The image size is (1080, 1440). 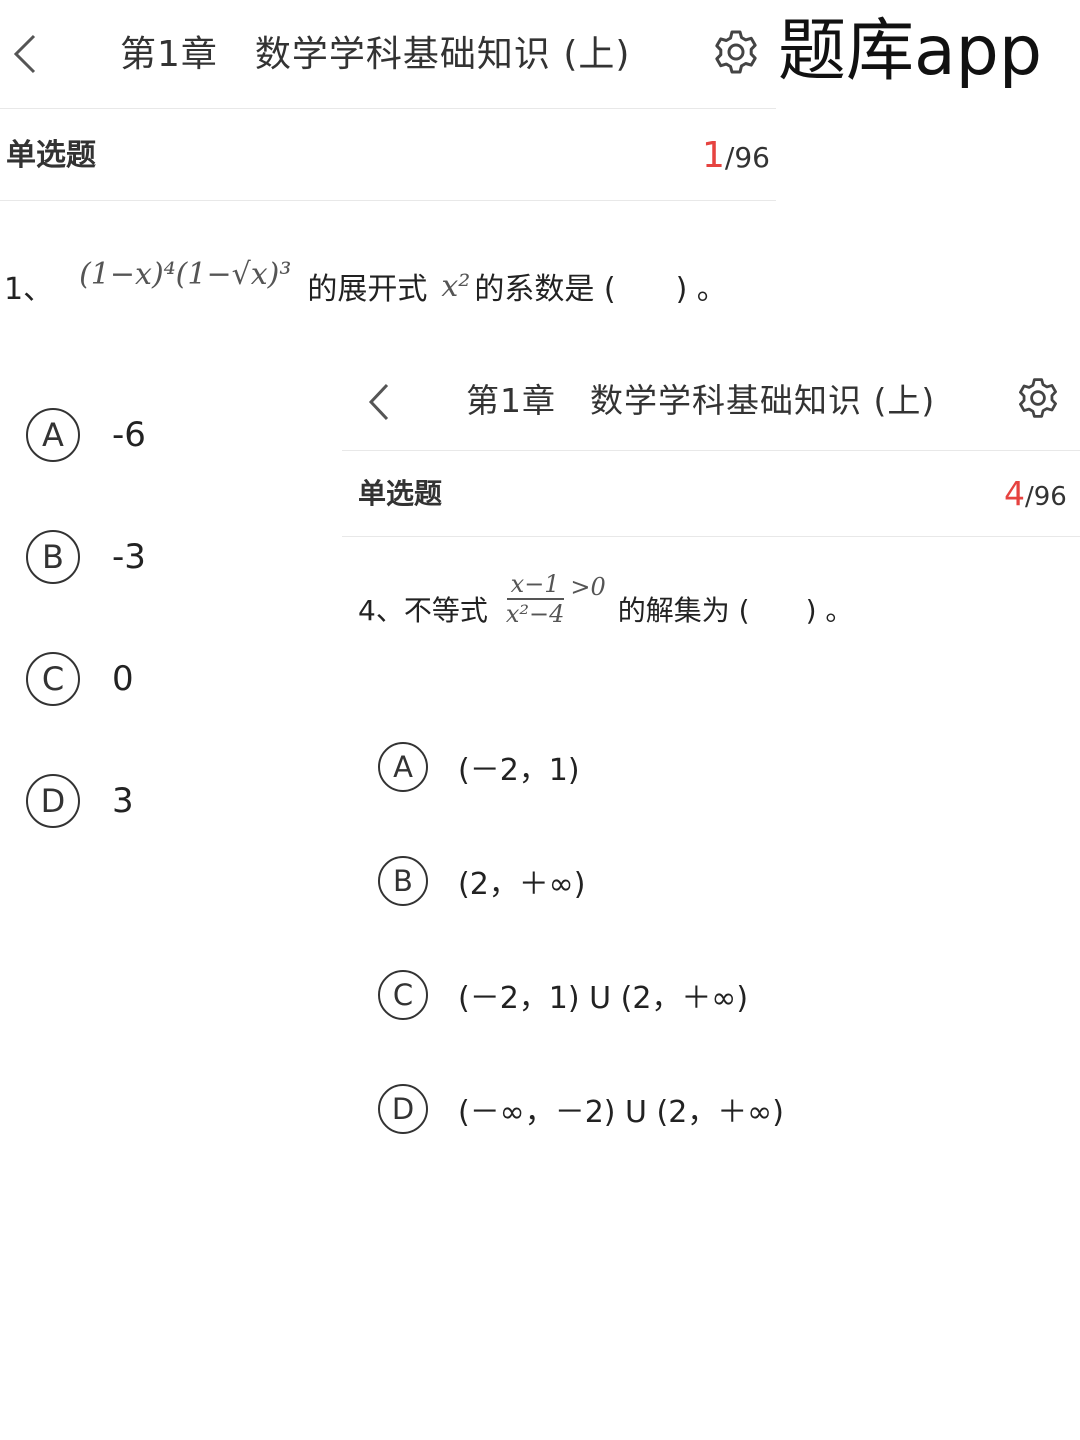 What do you see at coordinates (185, 274) in the screenshot?
I see `question-formula: (1−x)⁴(1−√x)³` at bounding box center [185, 274].